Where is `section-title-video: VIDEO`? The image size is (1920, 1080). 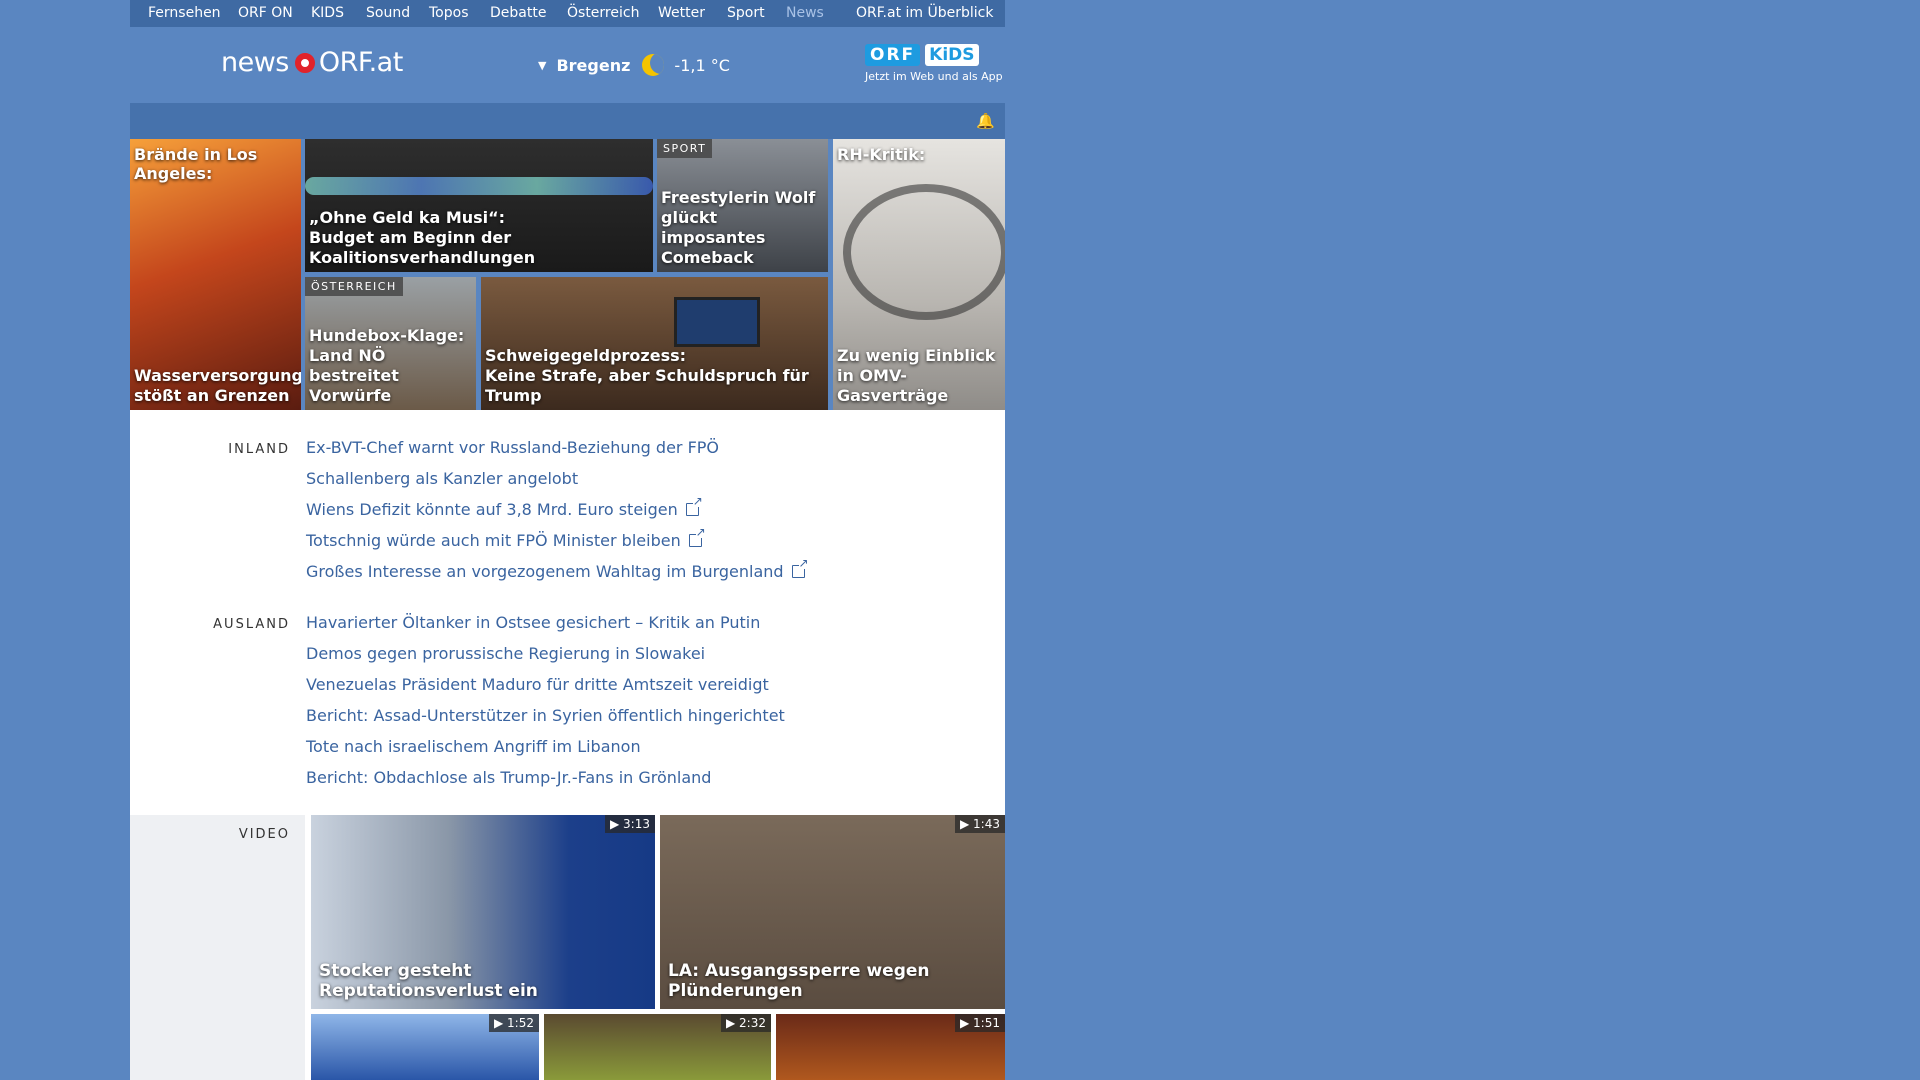 section-title-video: VIDEO is located at coordinates (264, 834).